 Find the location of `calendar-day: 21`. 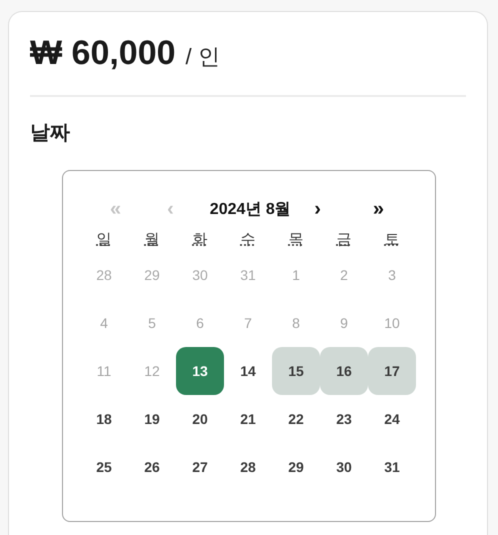

calendar-day: 21 is located at coordinates (248, 419).